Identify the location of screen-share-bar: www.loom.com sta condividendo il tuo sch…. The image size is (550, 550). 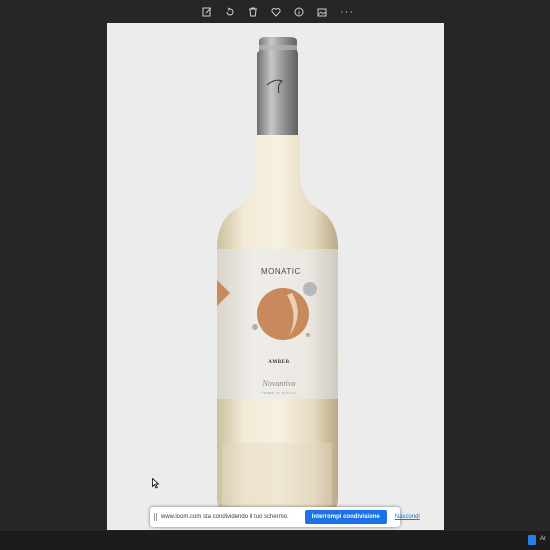
(285, 517).